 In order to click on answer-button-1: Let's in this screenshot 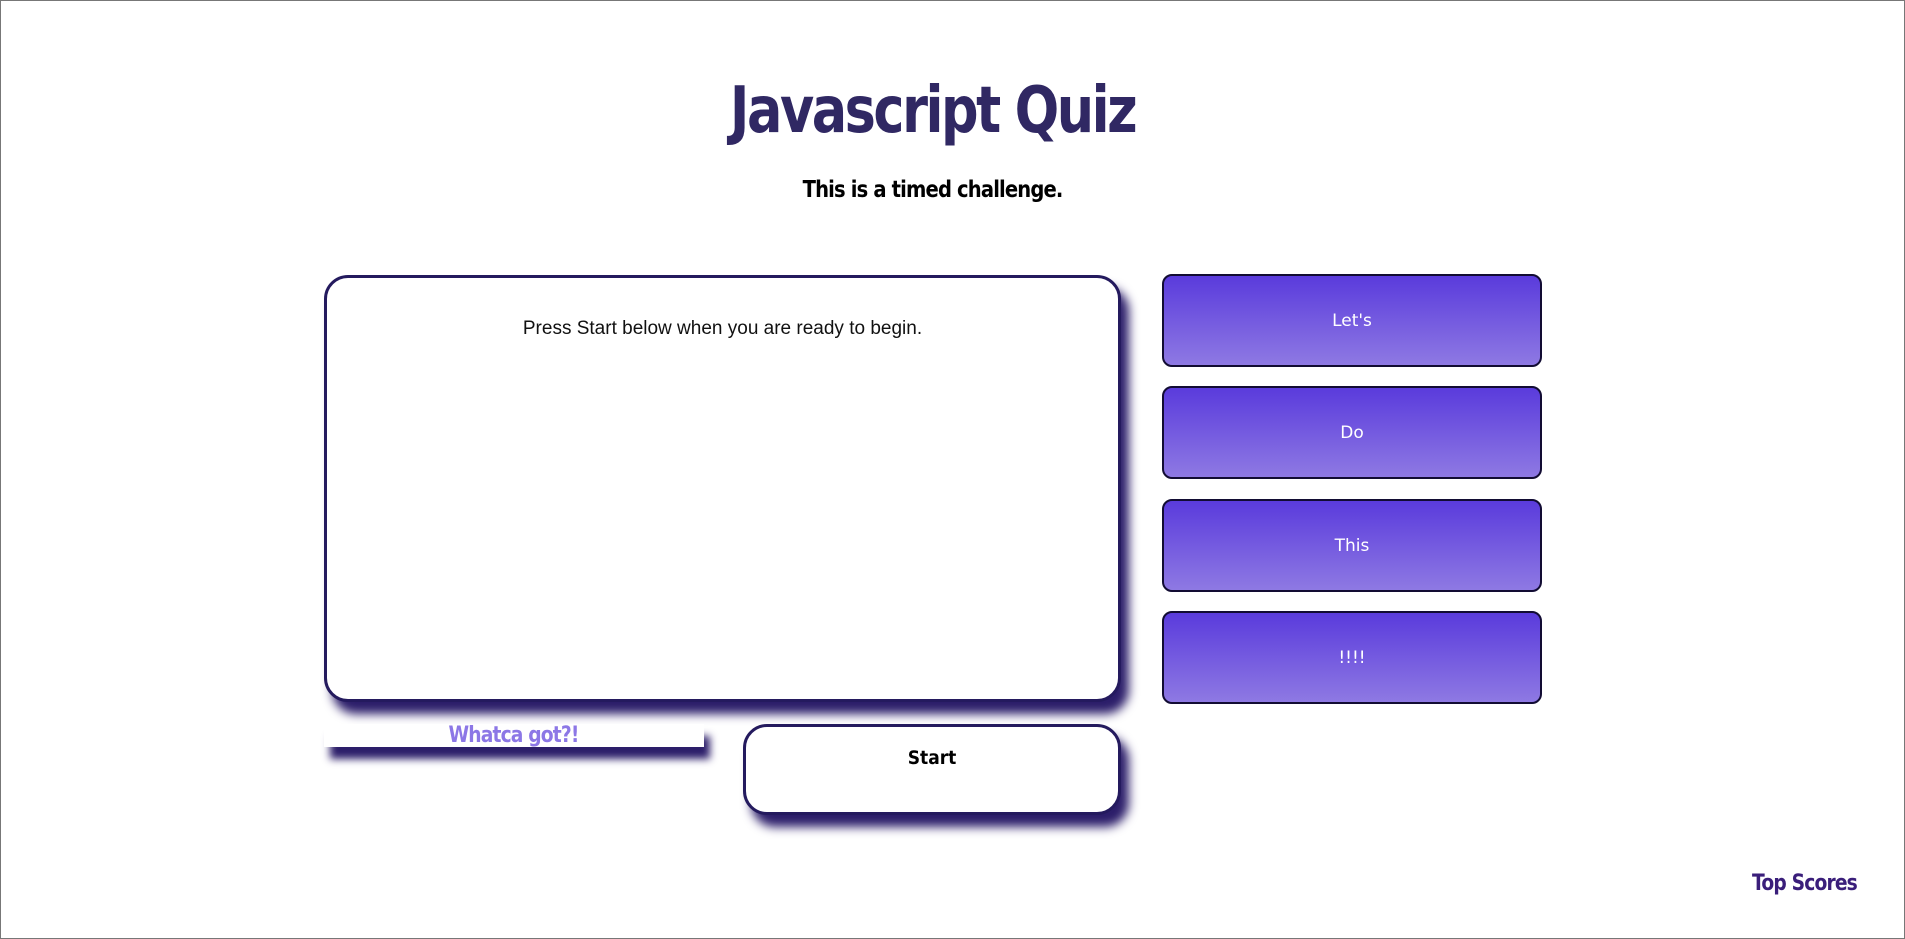, I will do `click(1352, 320)`.